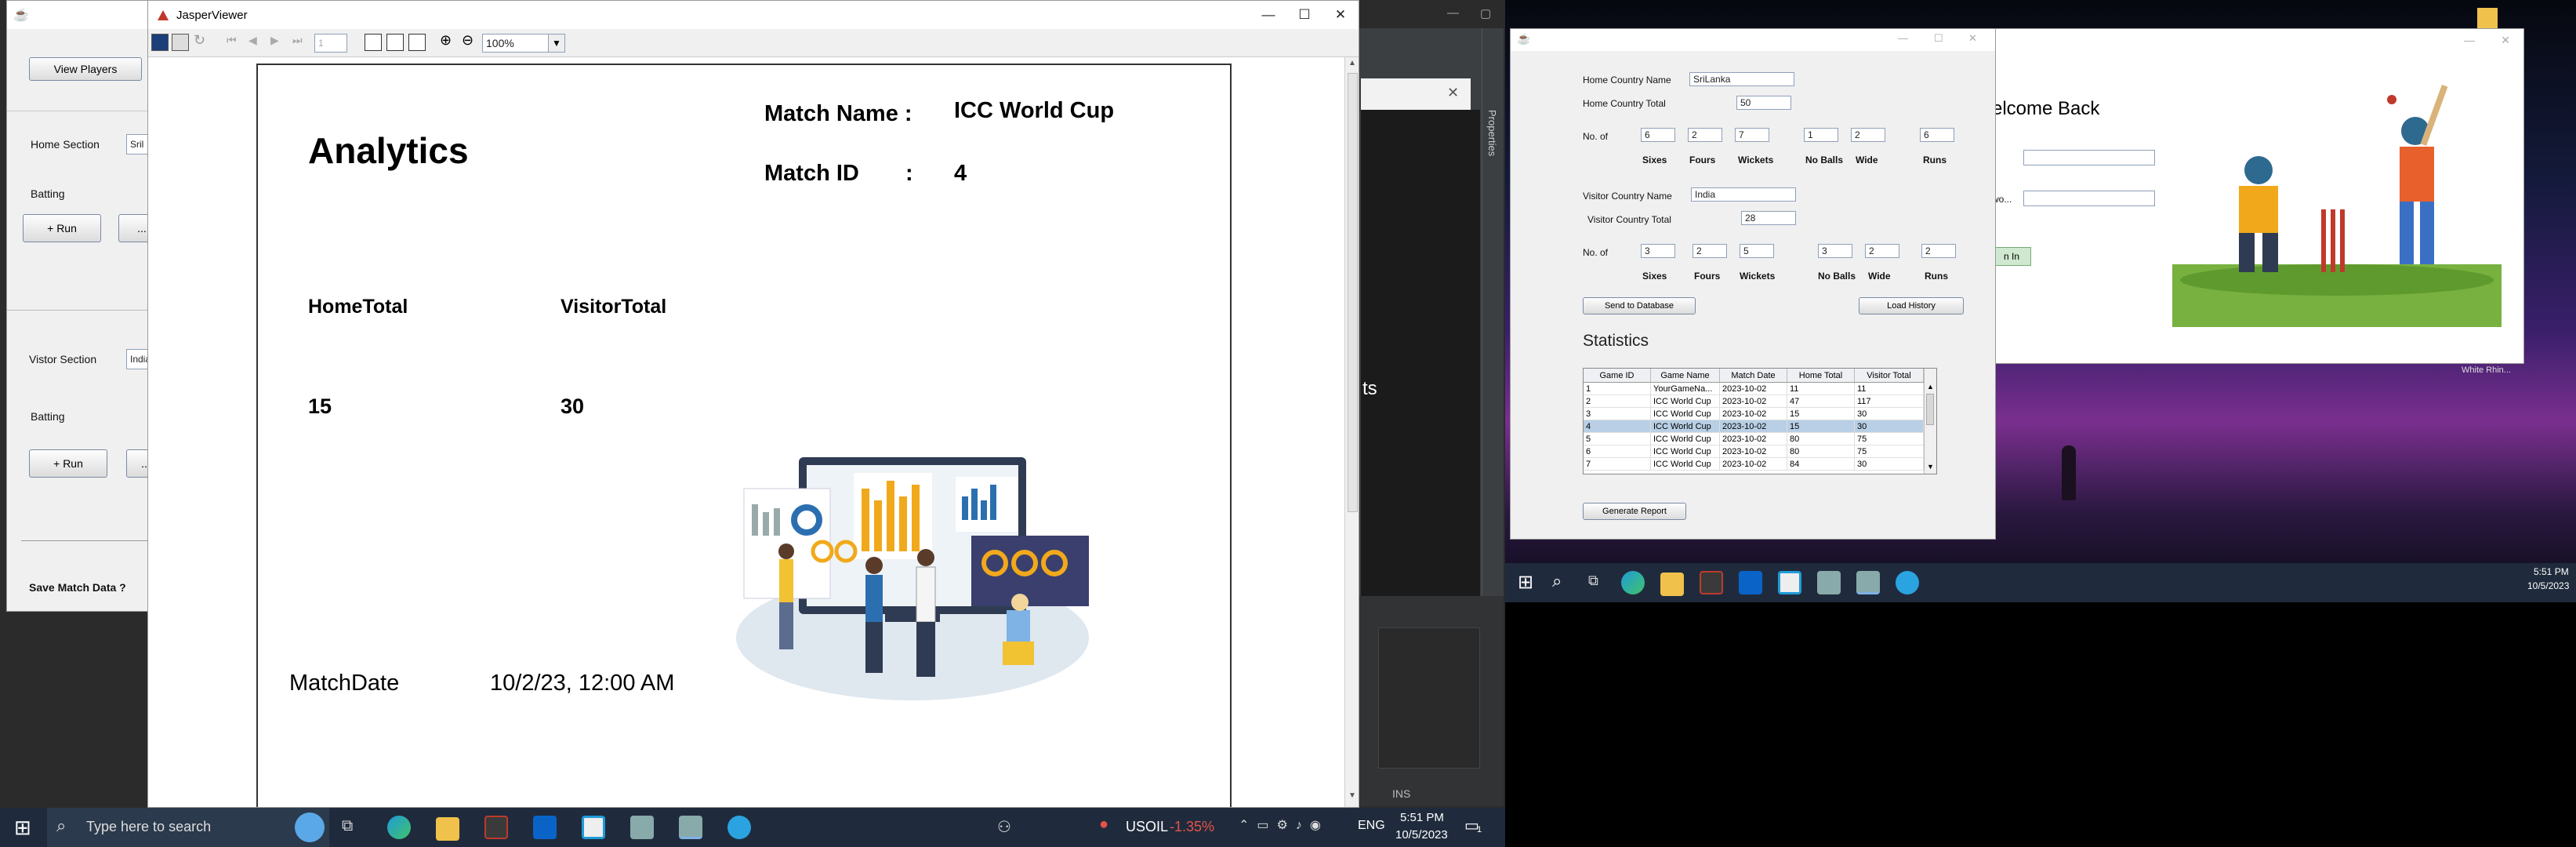 The width and height of the screenshot is (2576, 847). Describe the element at coordinates (1757, 251) in the screenshot. I see `visitor-wickets-input: 5` at that location.